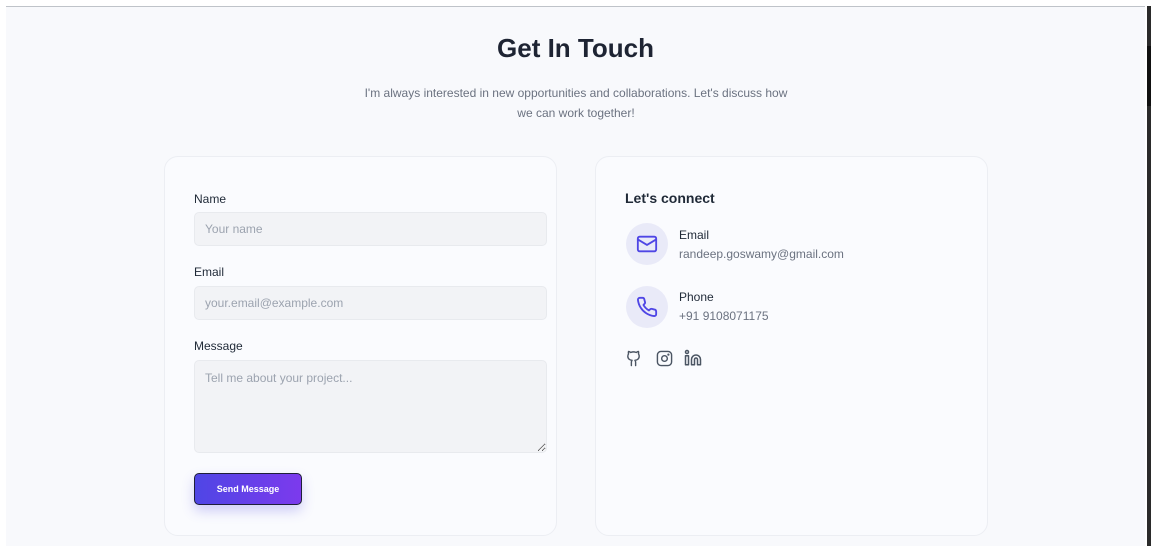 This screenshot has width=1151, height=546. Describe the element at coordinates (693, 358) in the screenshot. I see `linkedin-icon` at that location.